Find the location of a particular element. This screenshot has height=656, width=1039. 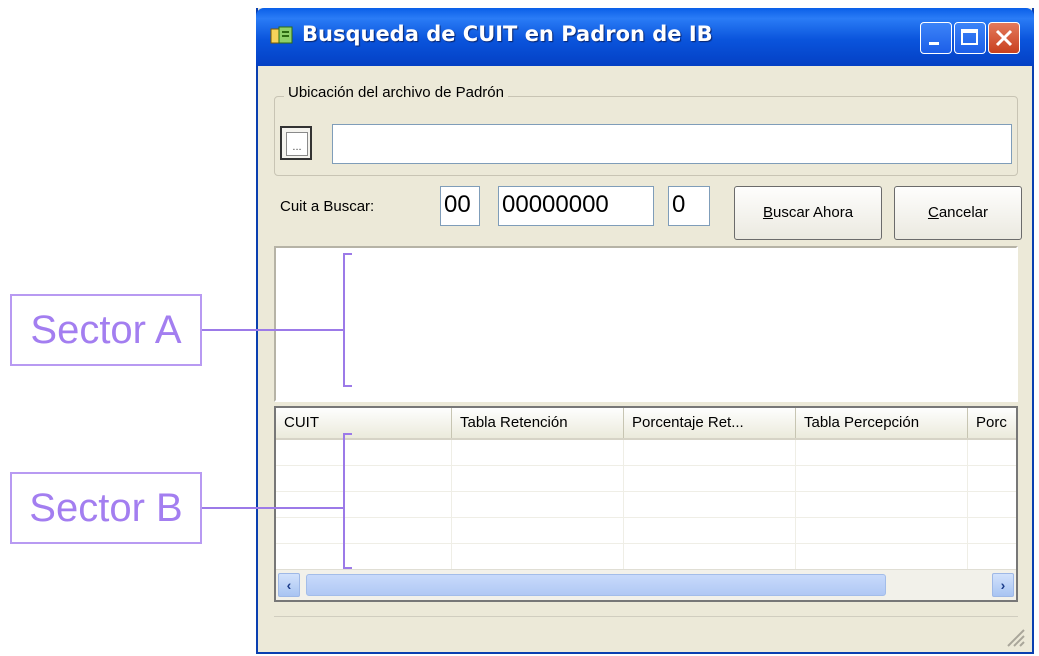

sector-b-label: Sector B is located at coordinates (106, 508).